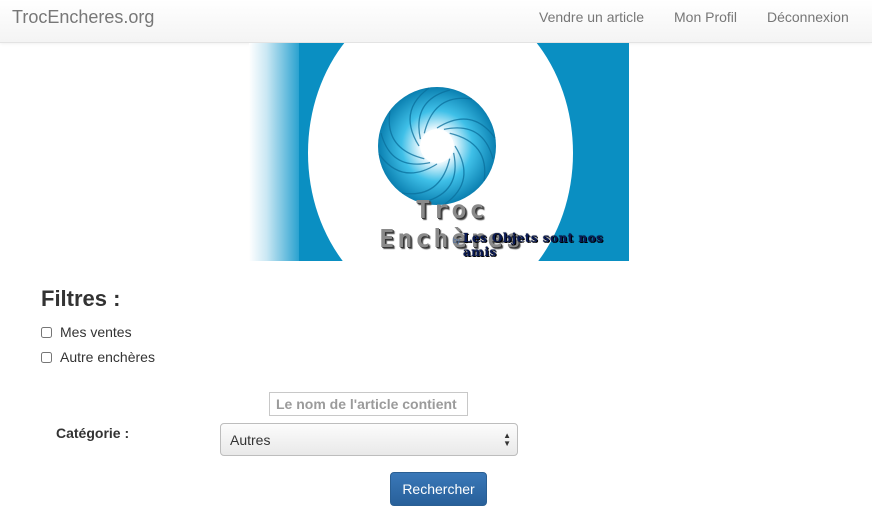 The height and width of the screenshot is (527, 872). I want to click on nav-logout: Déconnexion, so click(808, 17).